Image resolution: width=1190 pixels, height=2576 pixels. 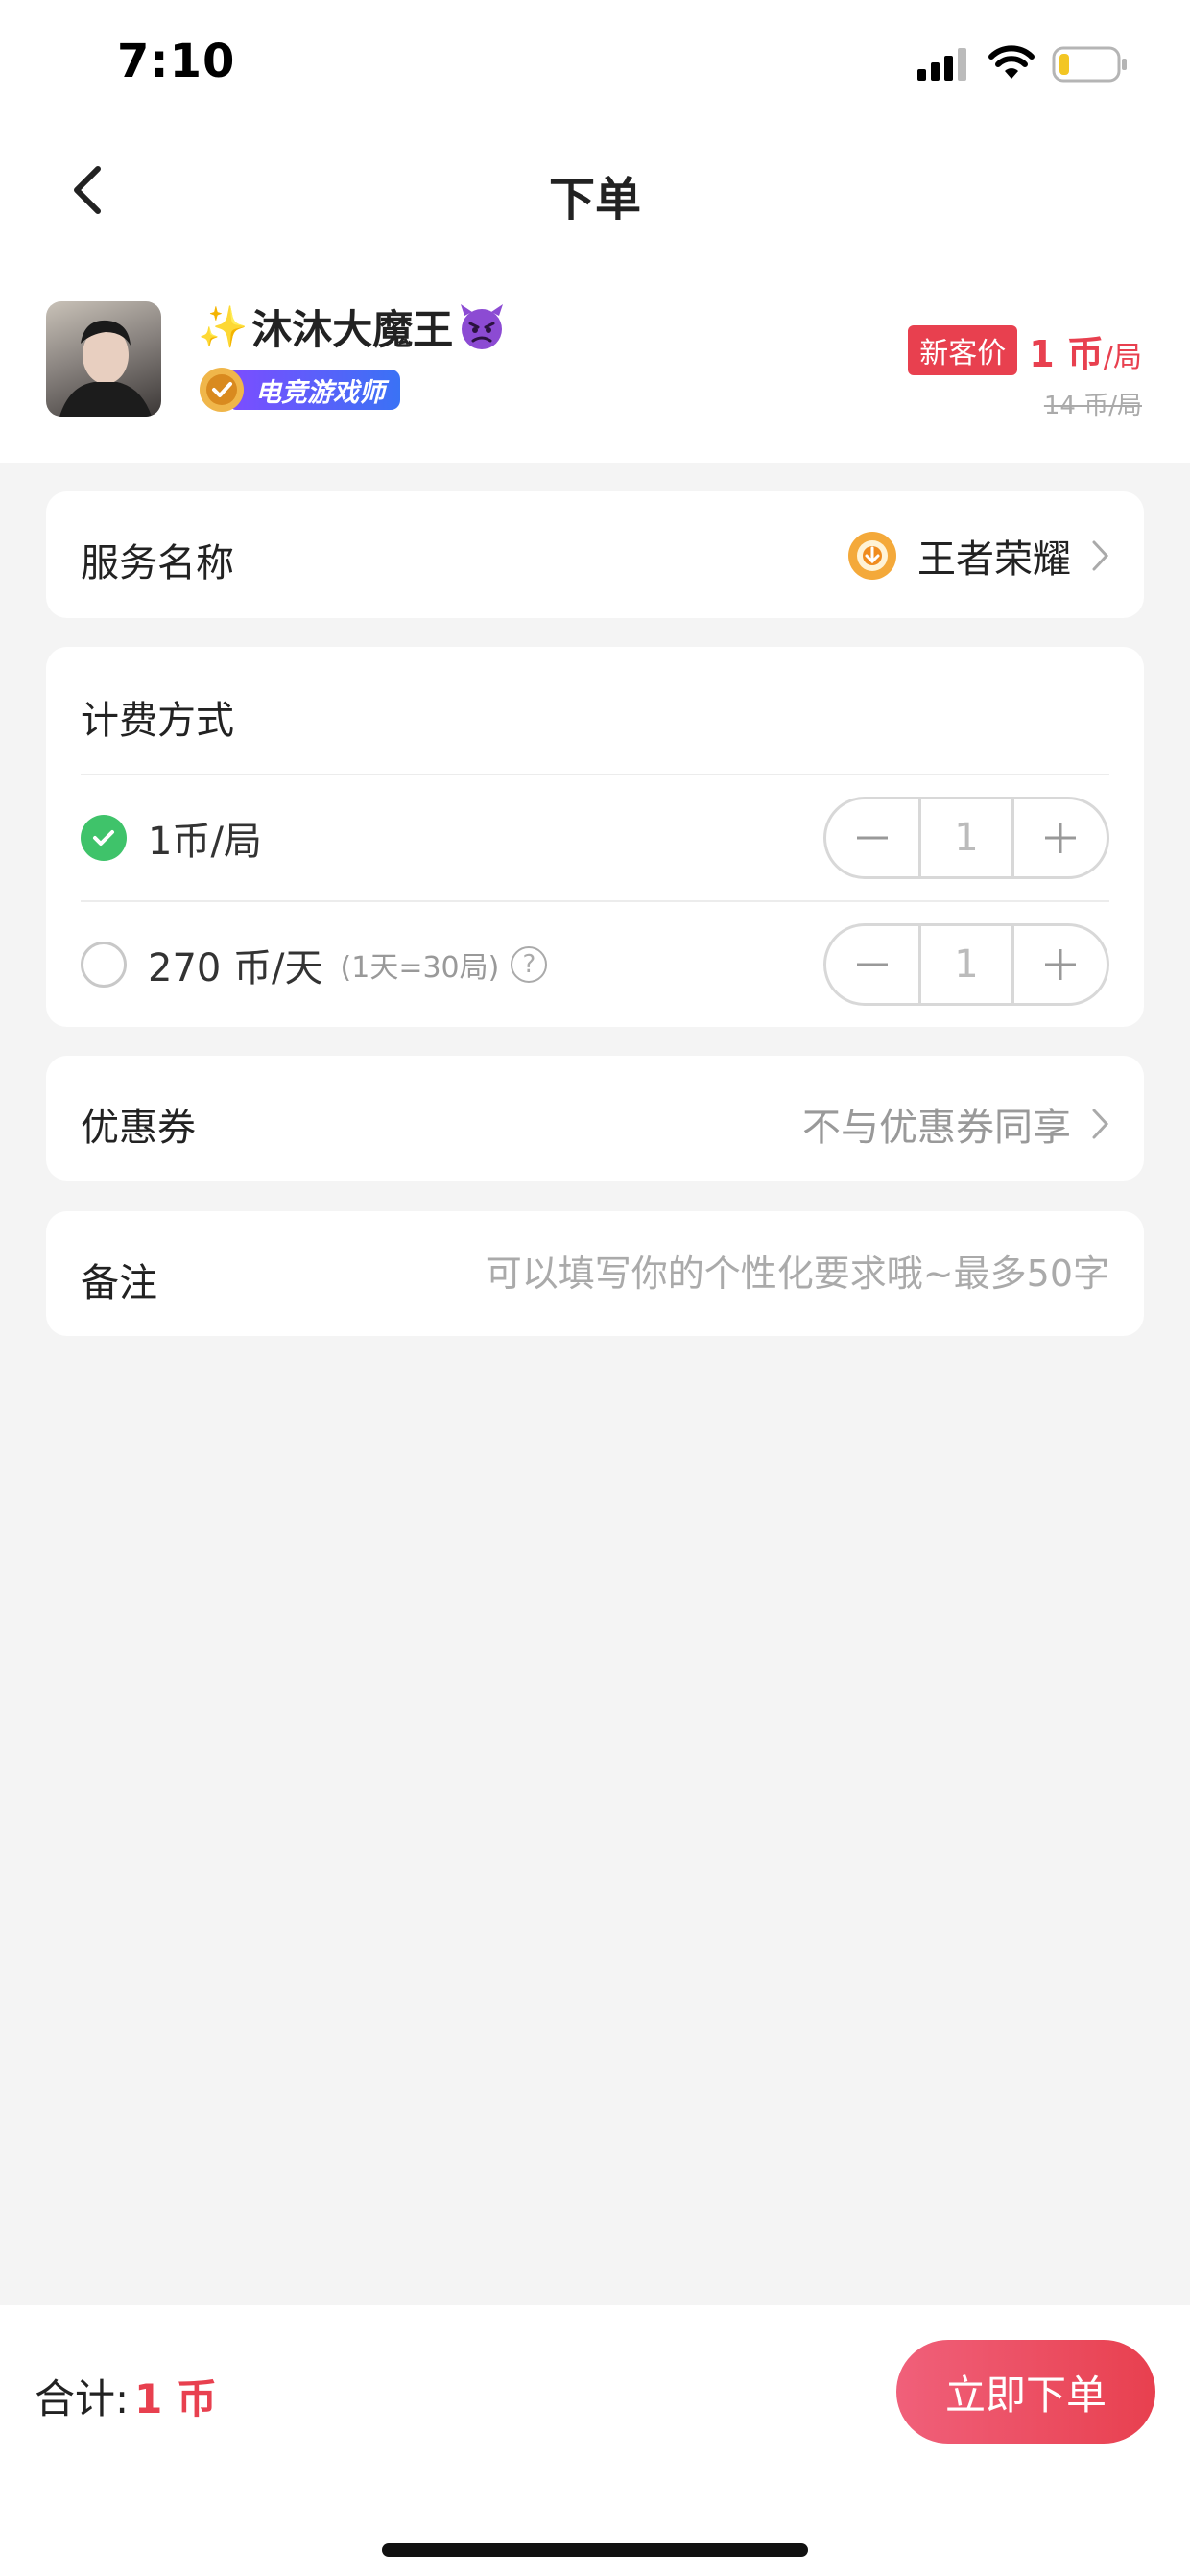 I want to click on total-value: 1 币, so click(x=176, y=2398).